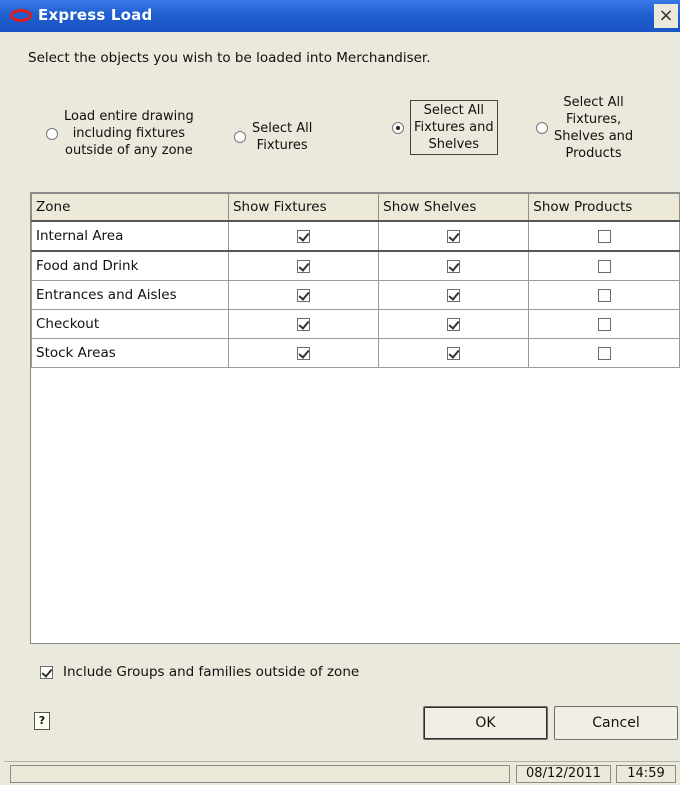 The width and height of the screenshot is (680, 785). What do you see at coordinates (42, 721) in the screenshot?
I see `help-icon: ?` at bounding box center [42, 721].